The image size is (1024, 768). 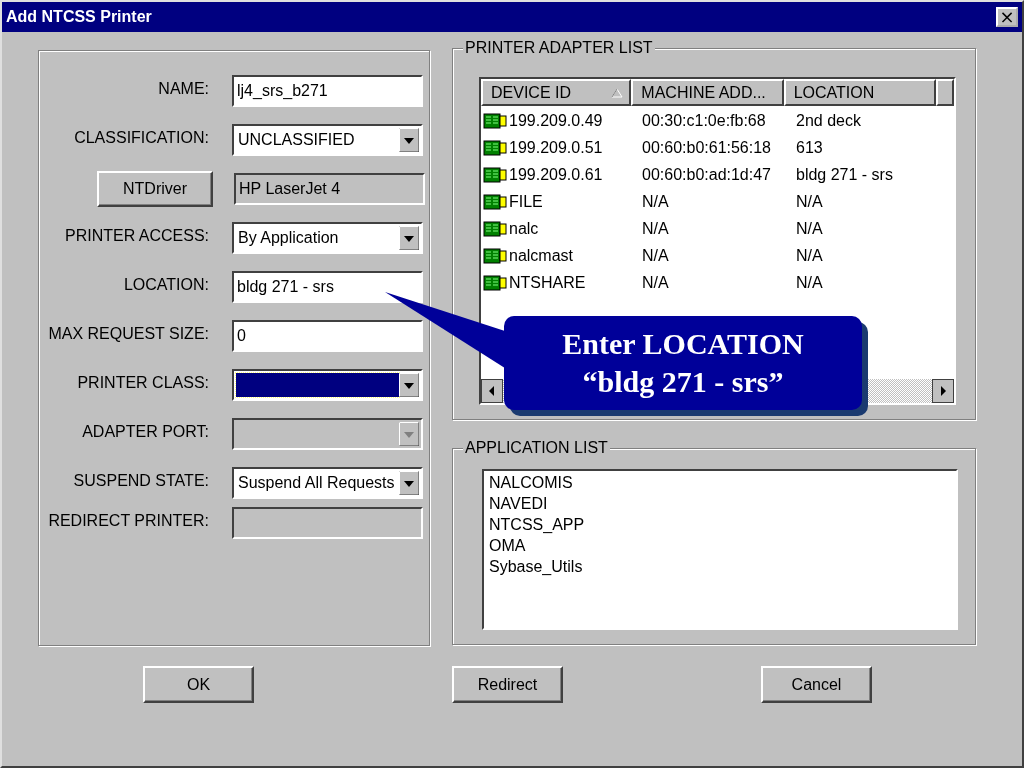 I want to click on table-cell: 199.209.0.49, so click(x=557, y=120).